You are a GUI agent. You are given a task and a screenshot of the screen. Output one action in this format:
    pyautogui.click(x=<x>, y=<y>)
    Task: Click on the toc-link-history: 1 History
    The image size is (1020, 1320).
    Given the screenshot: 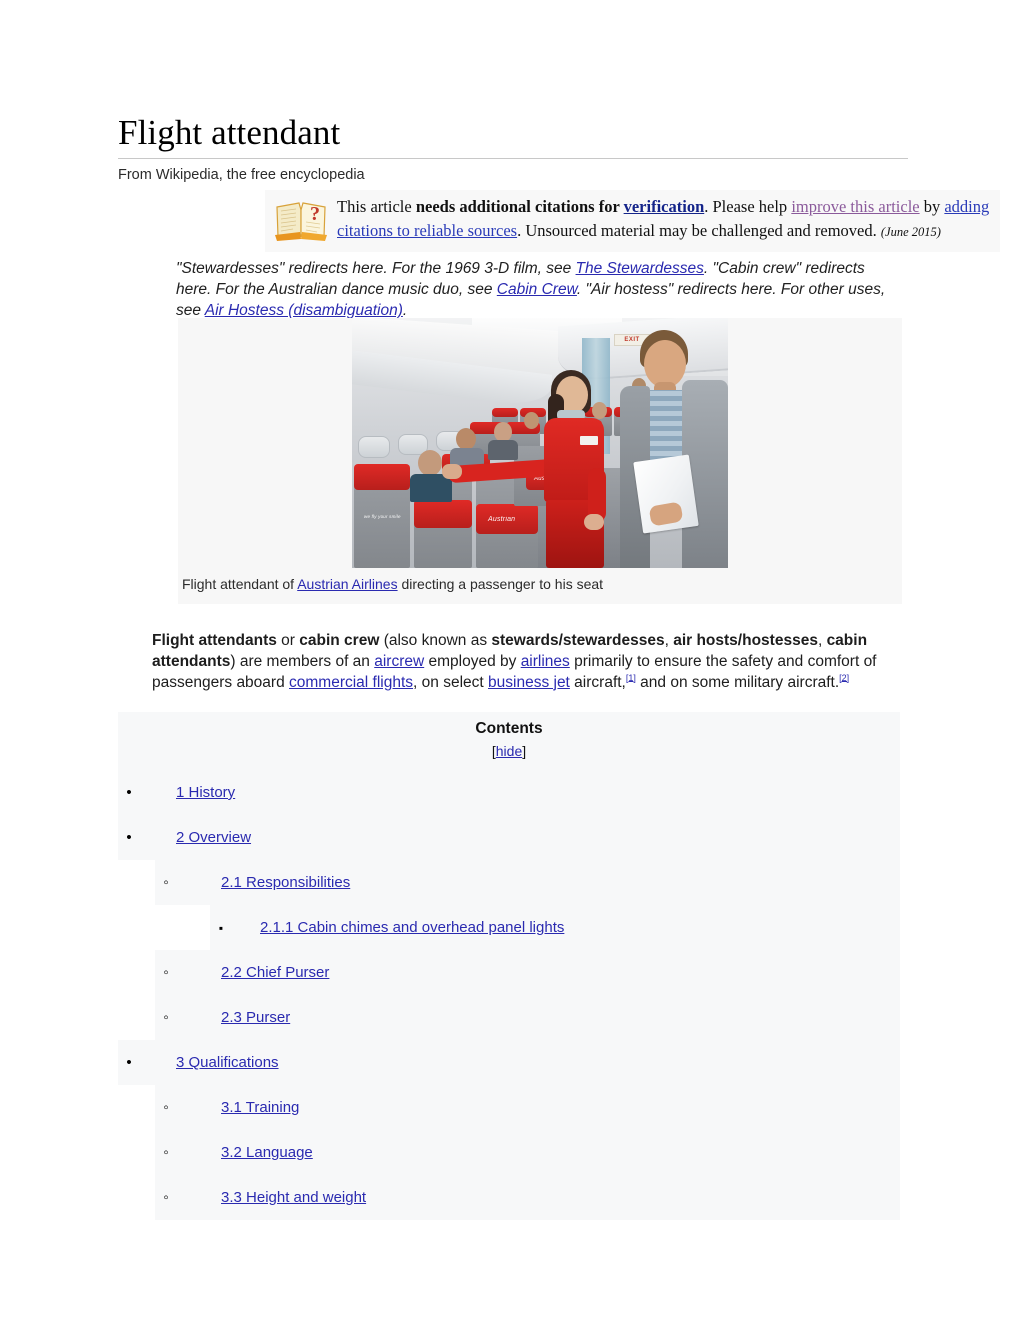 What is the action you would take?
    pyautogui.click(x=205, y=792)
    